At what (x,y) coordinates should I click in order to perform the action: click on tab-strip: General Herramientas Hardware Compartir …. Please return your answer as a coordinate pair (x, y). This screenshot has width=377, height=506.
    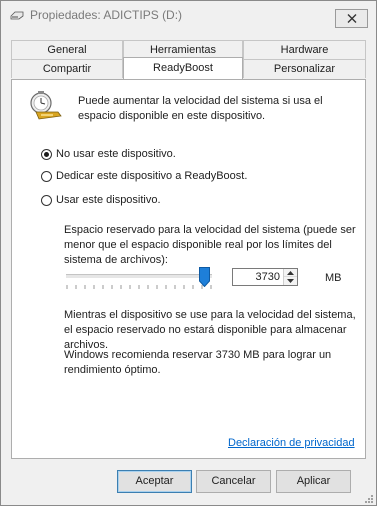
    Looking at the image, I should click on (188, 60).